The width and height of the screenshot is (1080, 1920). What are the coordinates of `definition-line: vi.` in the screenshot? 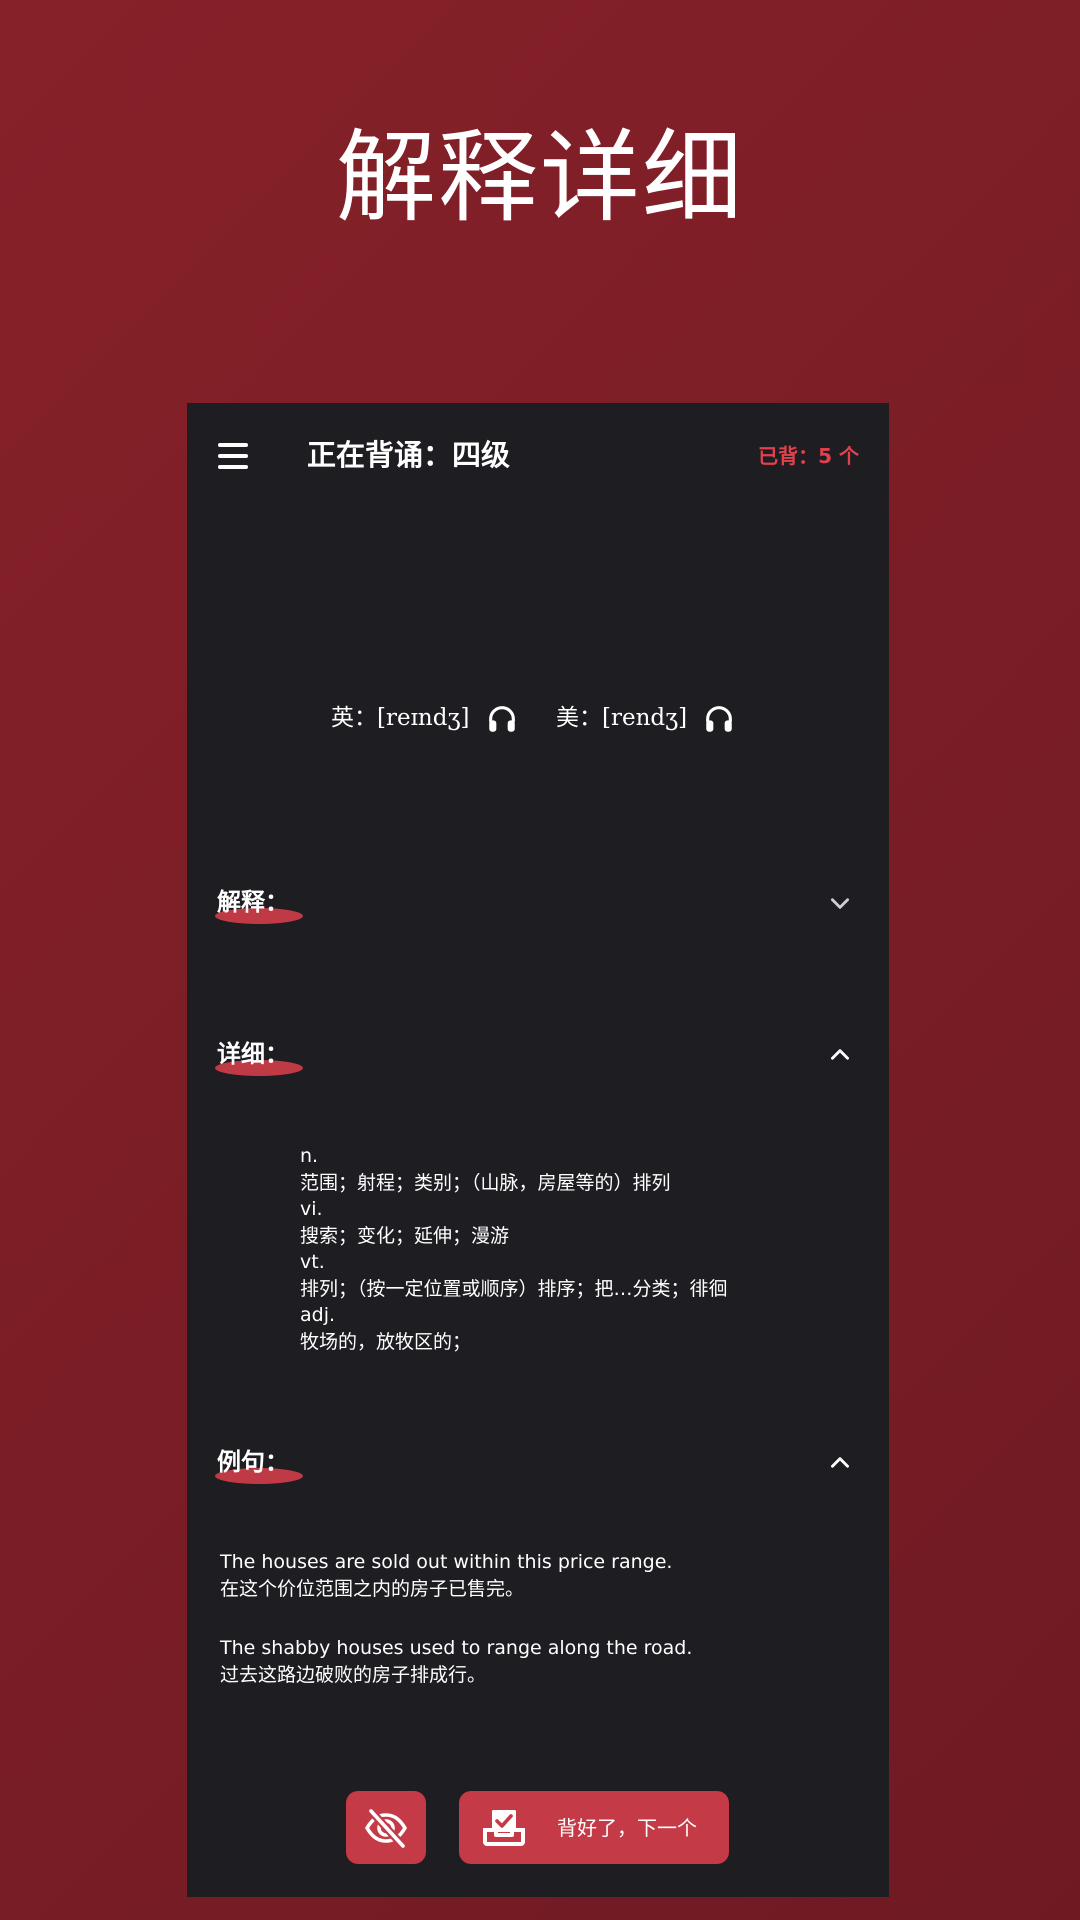 It's located at (311, 1209).